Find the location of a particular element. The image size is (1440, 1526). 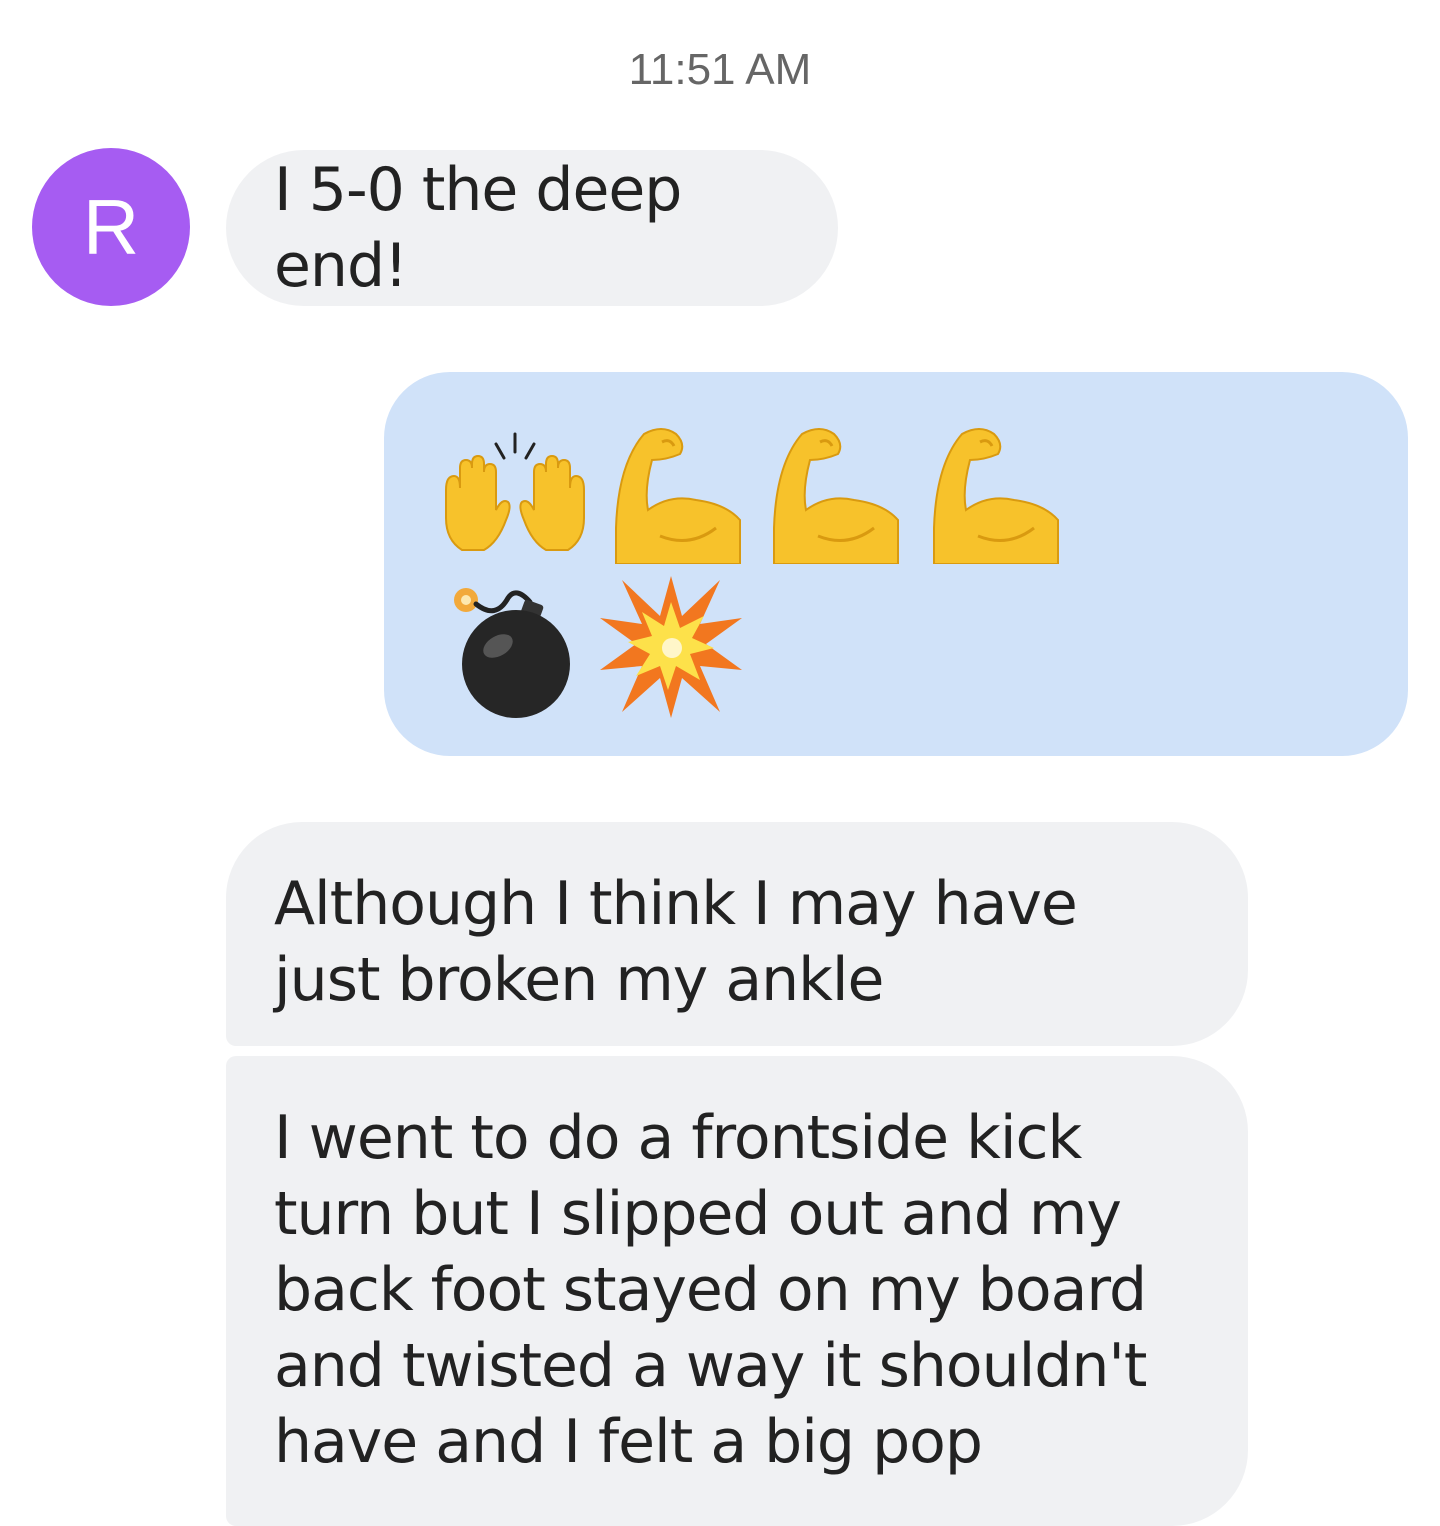

message-timestamp: 11:51 AM is located at coordinates (720, 69).